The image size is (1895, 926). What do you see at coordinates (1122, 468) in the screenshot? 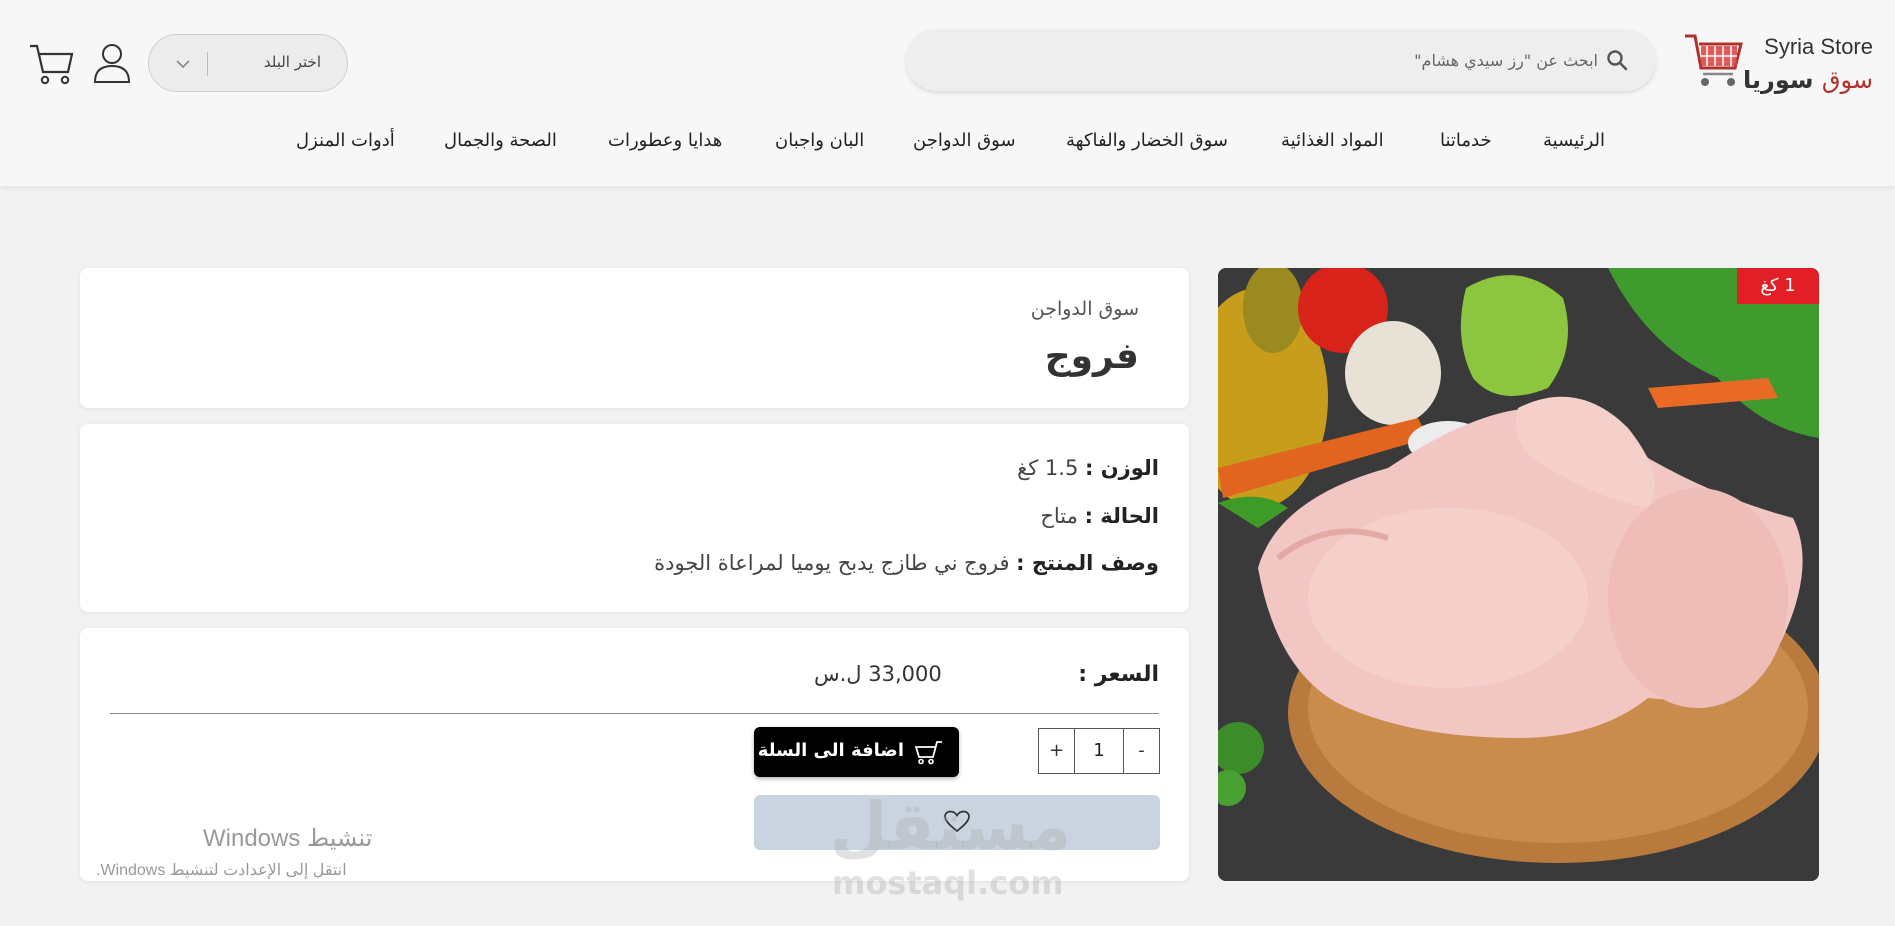
I see `spec-weight-key: الوزن :` at bounding box center [1122, 468].